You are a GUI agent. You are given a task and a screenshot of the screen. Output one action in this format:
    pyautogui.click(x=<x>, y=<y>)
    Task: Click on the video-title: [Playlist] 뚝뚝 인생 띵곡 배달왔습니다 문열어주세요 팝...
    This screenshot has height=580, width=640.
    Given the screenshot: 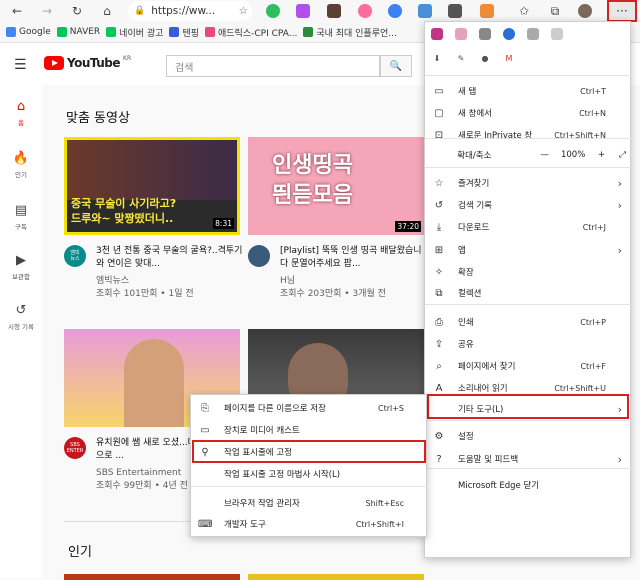 What is the action you would take?
    pyautogui.click(x=354, y=258)
    